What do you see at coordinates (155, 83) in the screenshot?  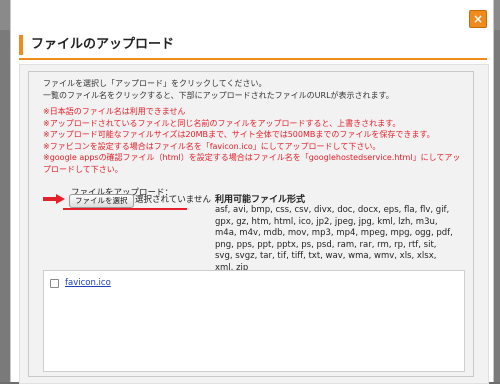 I see `intro-line-1: ファイルを選択し「アップロード」をクリックしてください。` at bounding box center [155, 83].